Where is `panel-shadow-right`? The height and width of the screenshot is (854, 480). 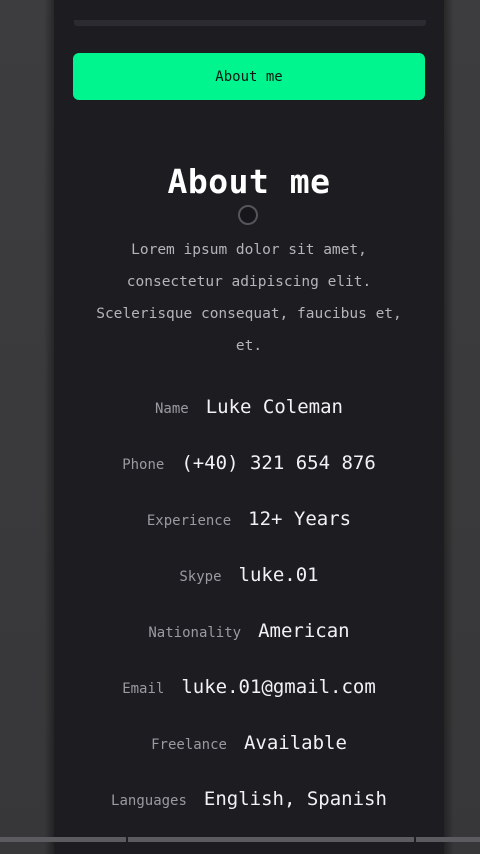 panel-shadow-right is located at coordinates (449, 427).